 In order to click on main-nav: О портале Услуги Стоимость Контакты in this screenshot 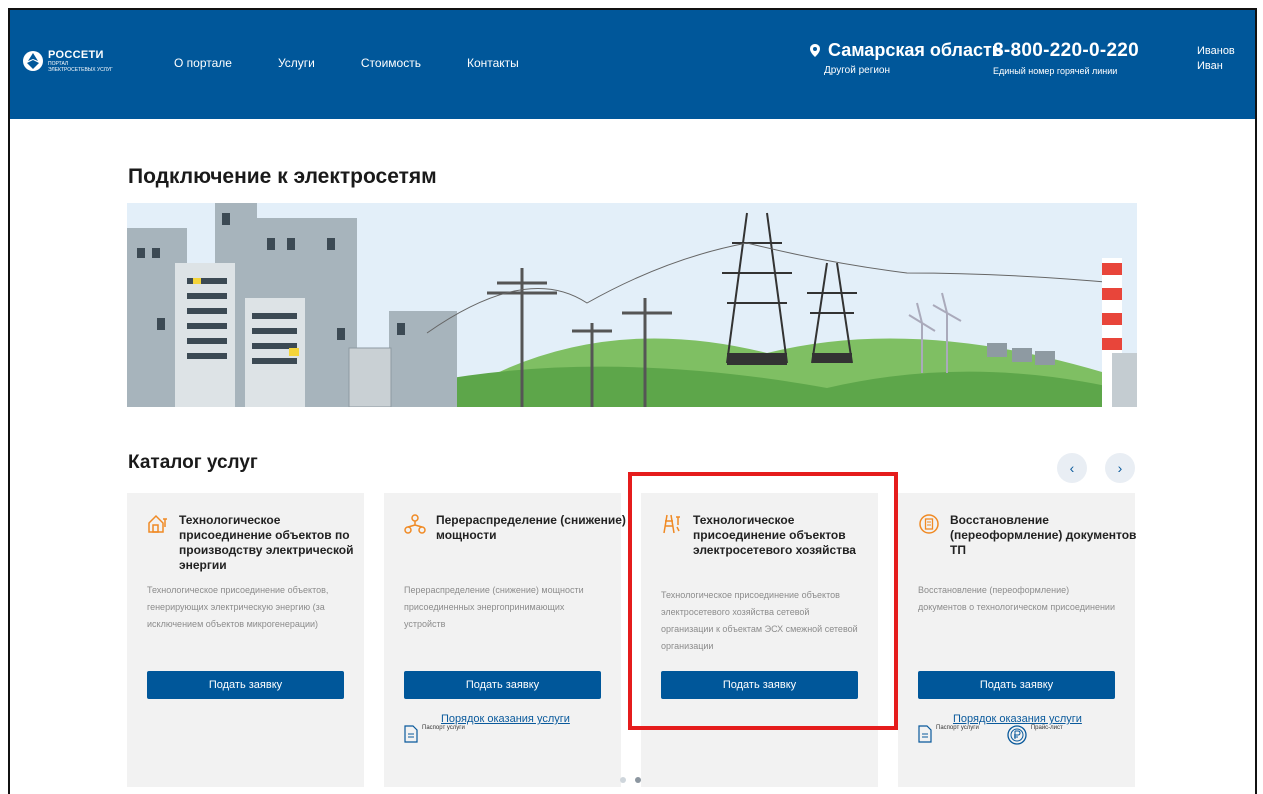, I will do `click(369, 63)`.